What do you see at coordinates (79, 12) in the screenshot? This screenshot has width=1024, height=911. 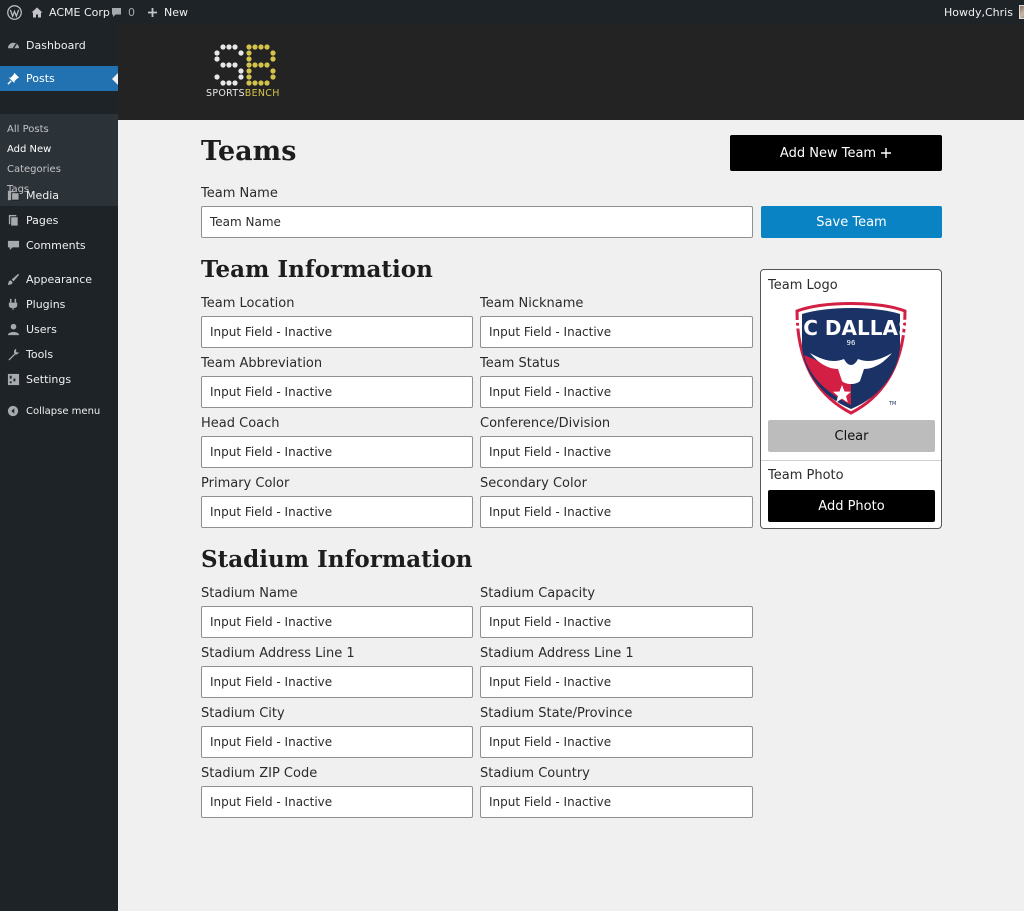 I see `site-name: ACME Corp` at bounding box center [79, 12].